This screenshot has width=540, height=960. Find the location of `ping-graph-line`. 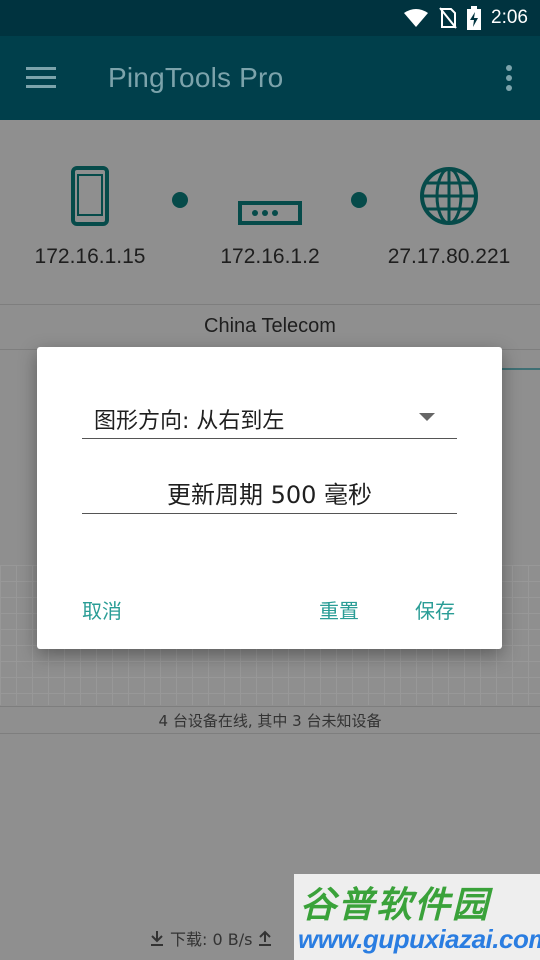

ping-graph-line is located at coordinates (520, 370).